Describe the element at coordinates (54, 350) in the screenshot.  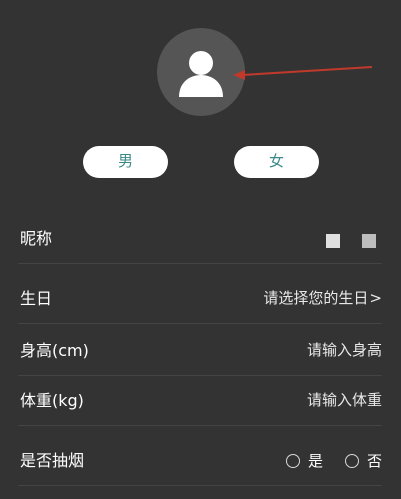
I see `height-label: 身高(cm)` at that location.